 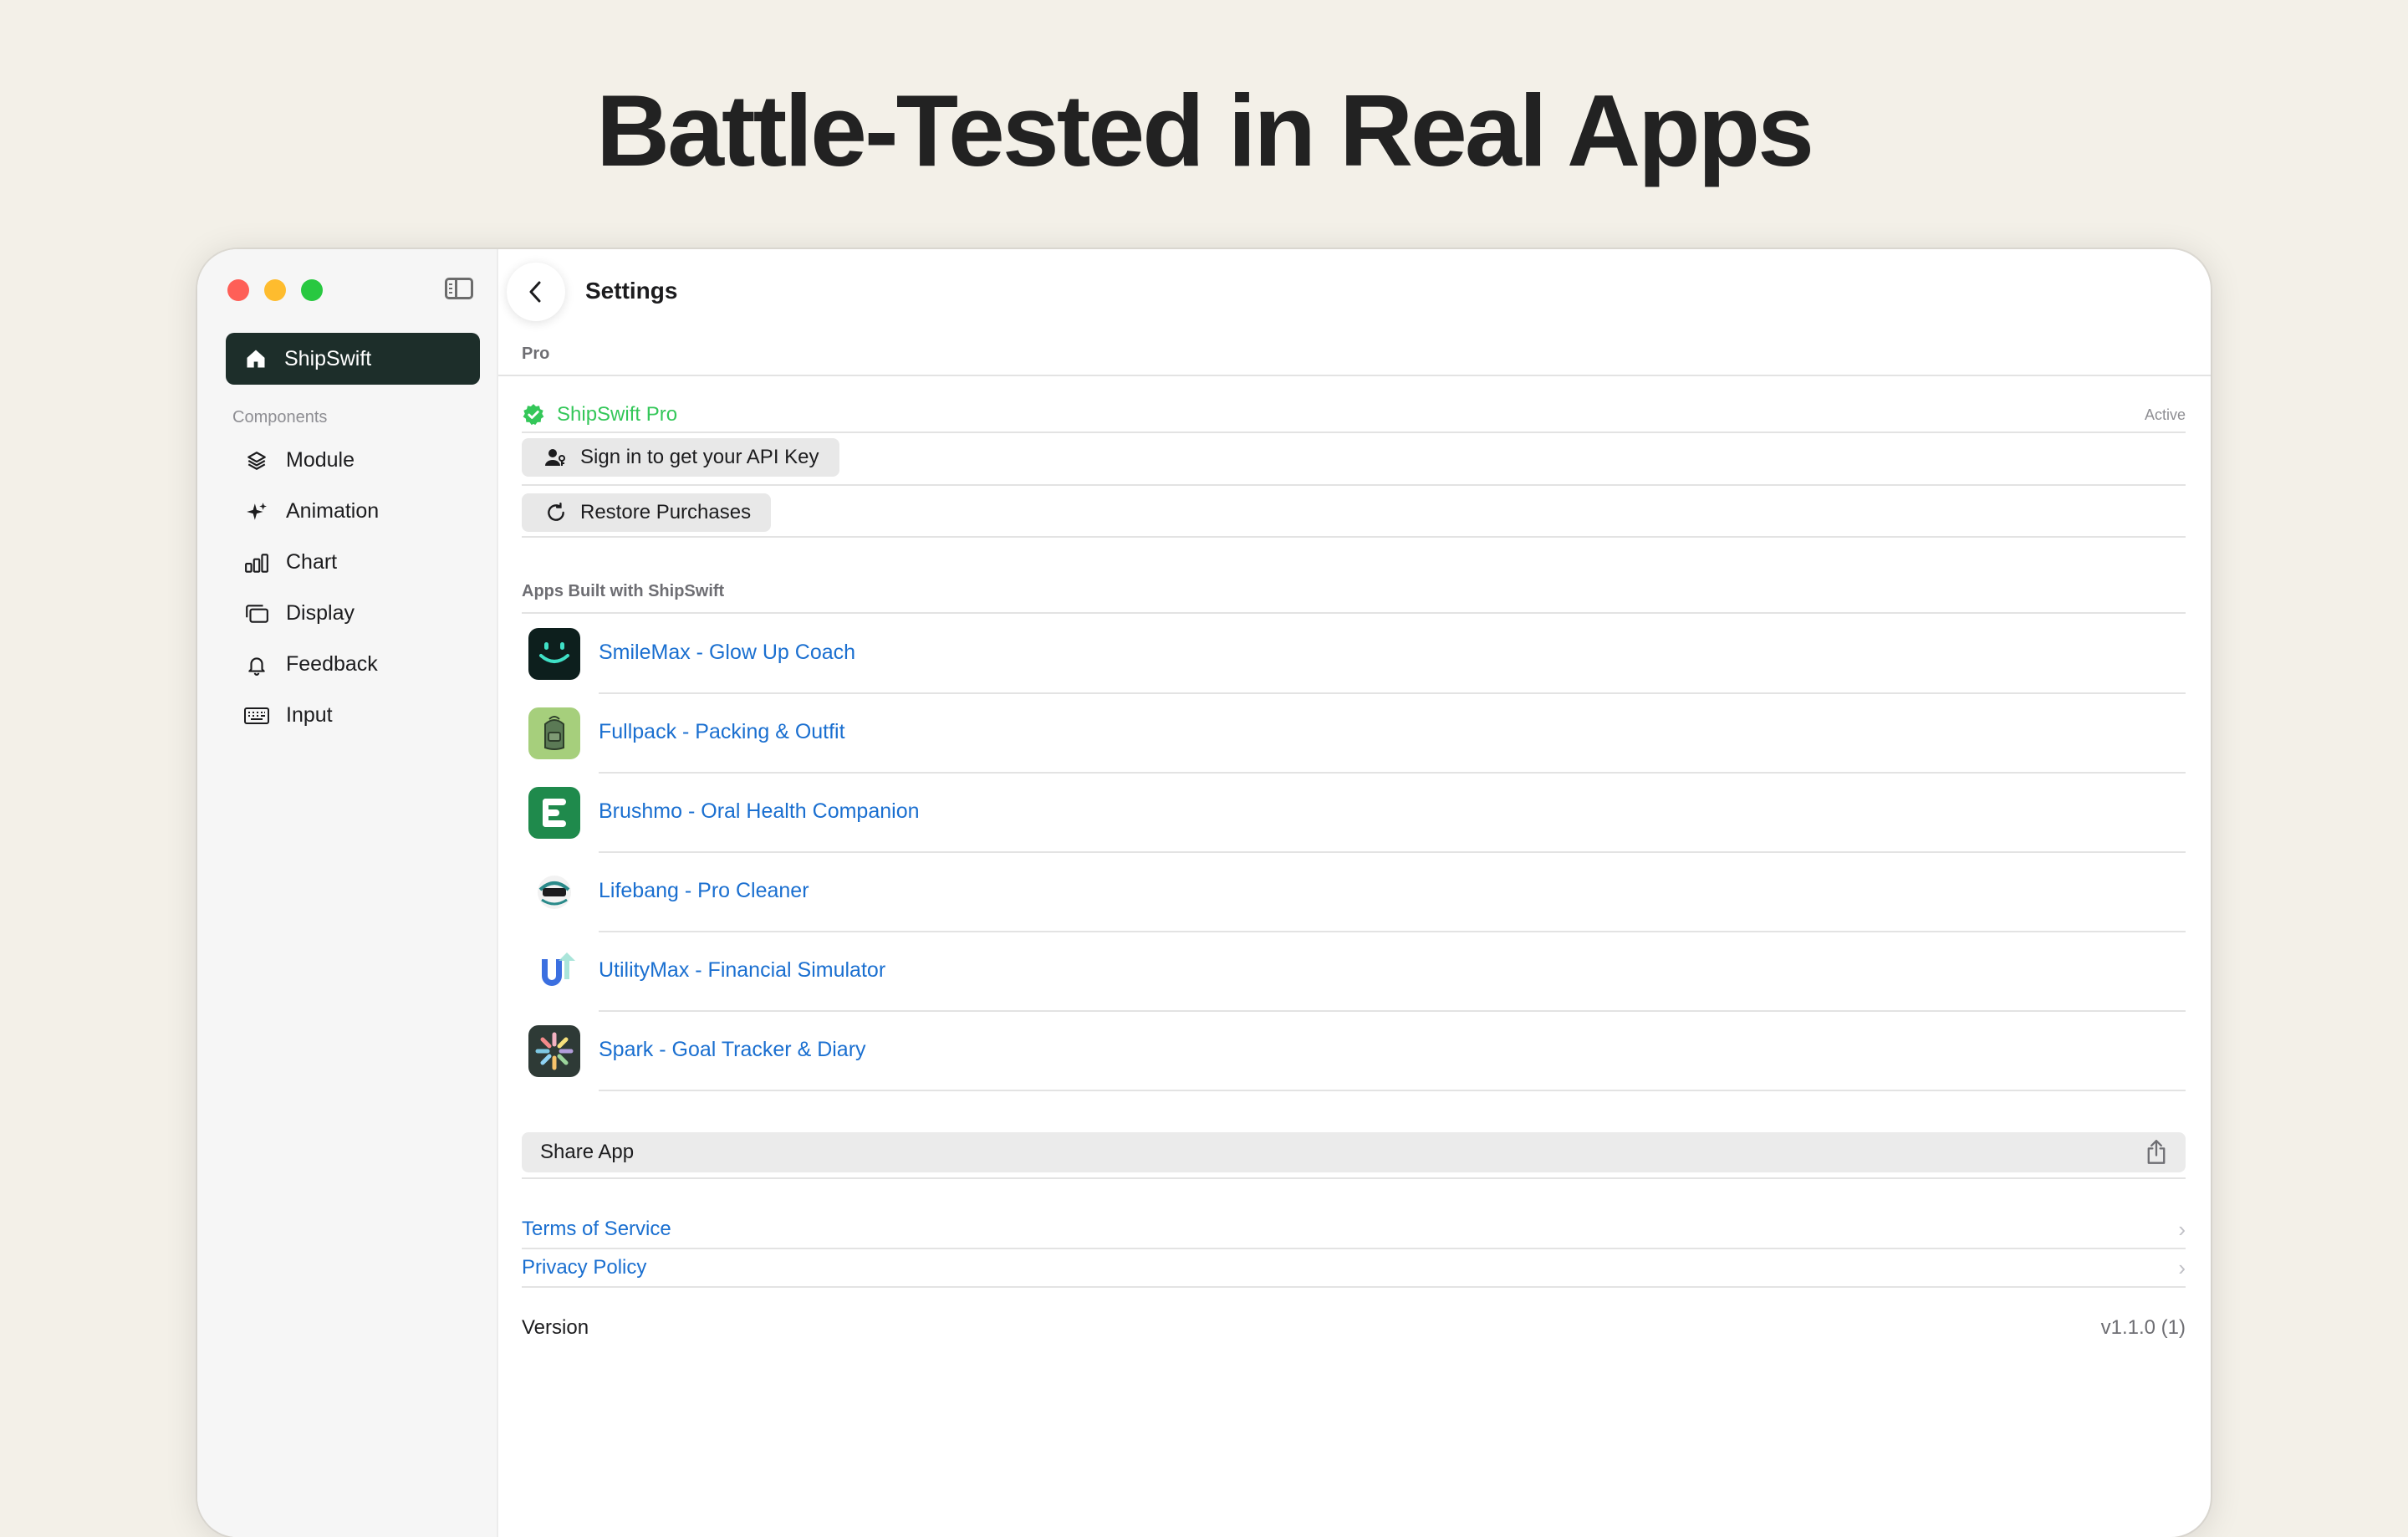 I want to click on version-row: Version v1.1.0 (1), so click(x=1354, y=1328).